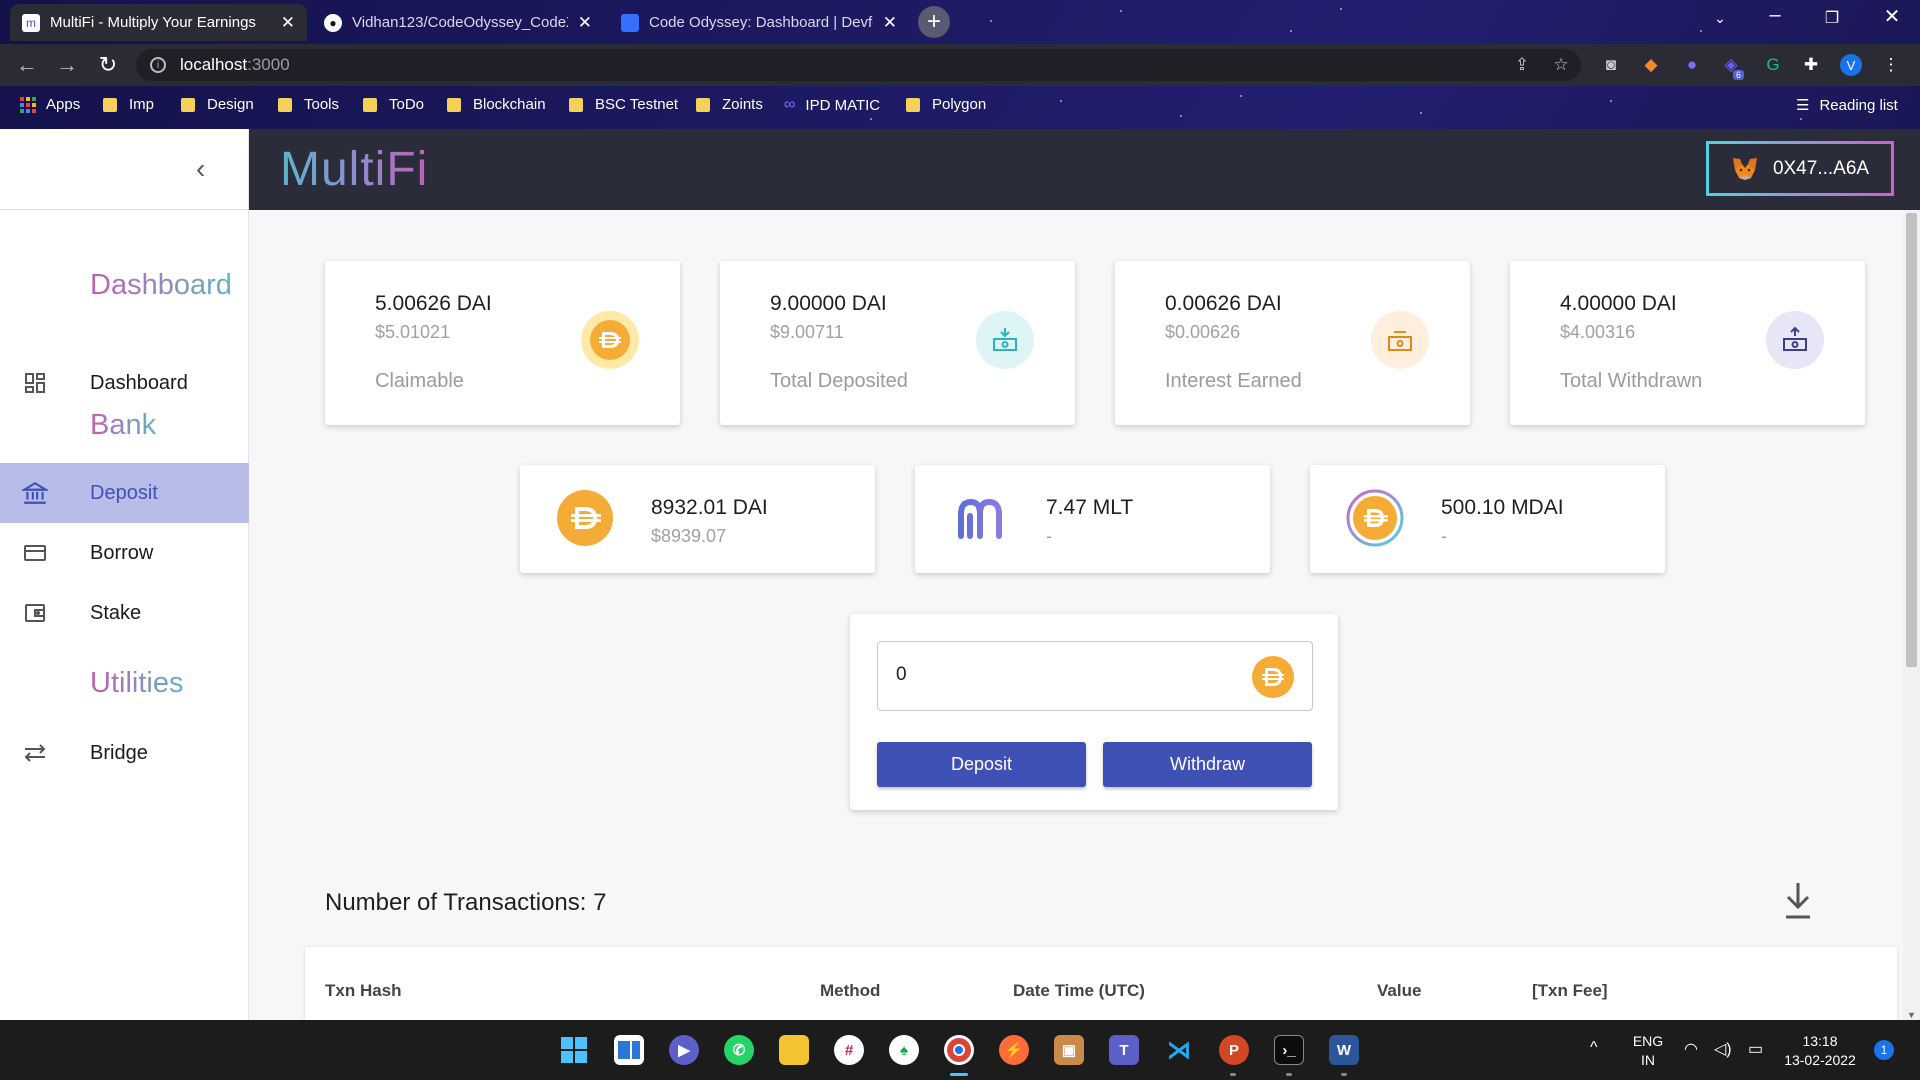  I want to click on whatsapp-icon: ✆, so click(739, 1050).